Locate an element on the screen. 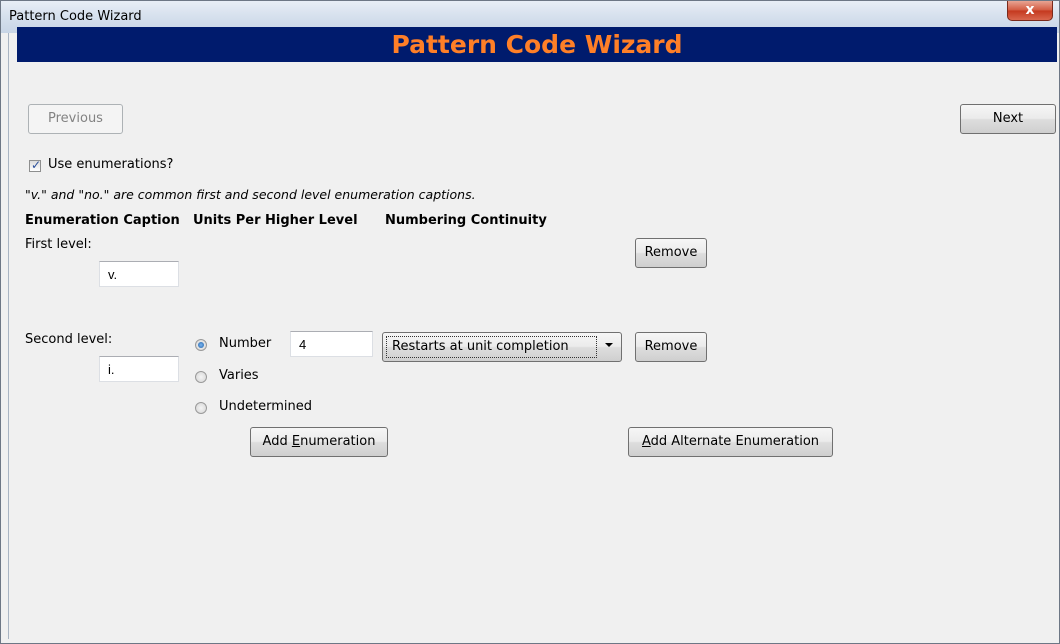  first-level-label: First level: is located at coordinates (58, 244).